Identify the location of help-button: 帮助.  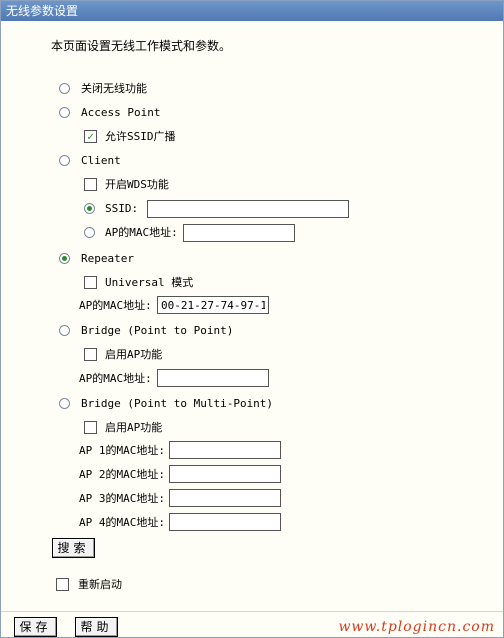
(96, 627).